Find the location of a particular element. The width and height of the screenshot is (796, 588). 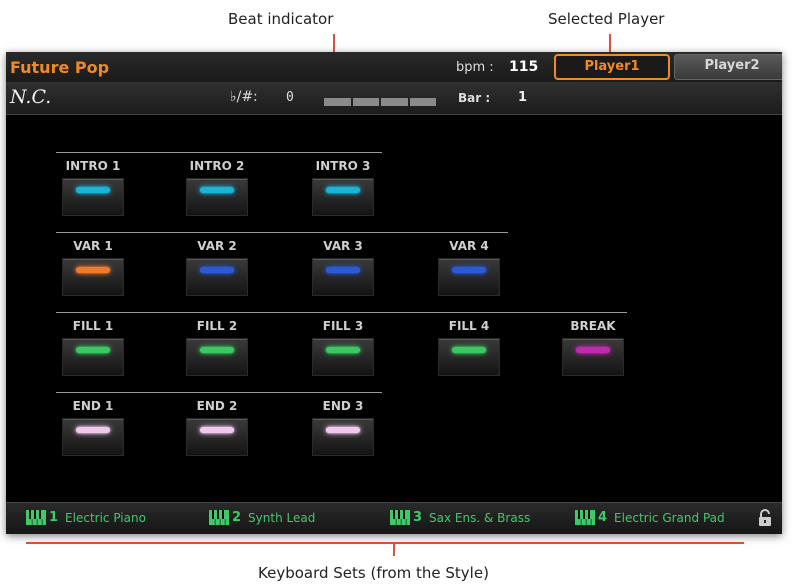

intro-label: INTRO 1 is located at coordinates (93, 166).